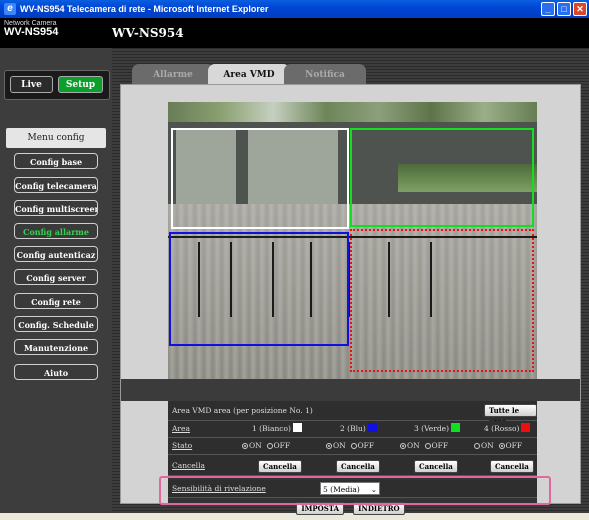  I want to click on brand-model-text: WV-NS954, so click(31, 32).